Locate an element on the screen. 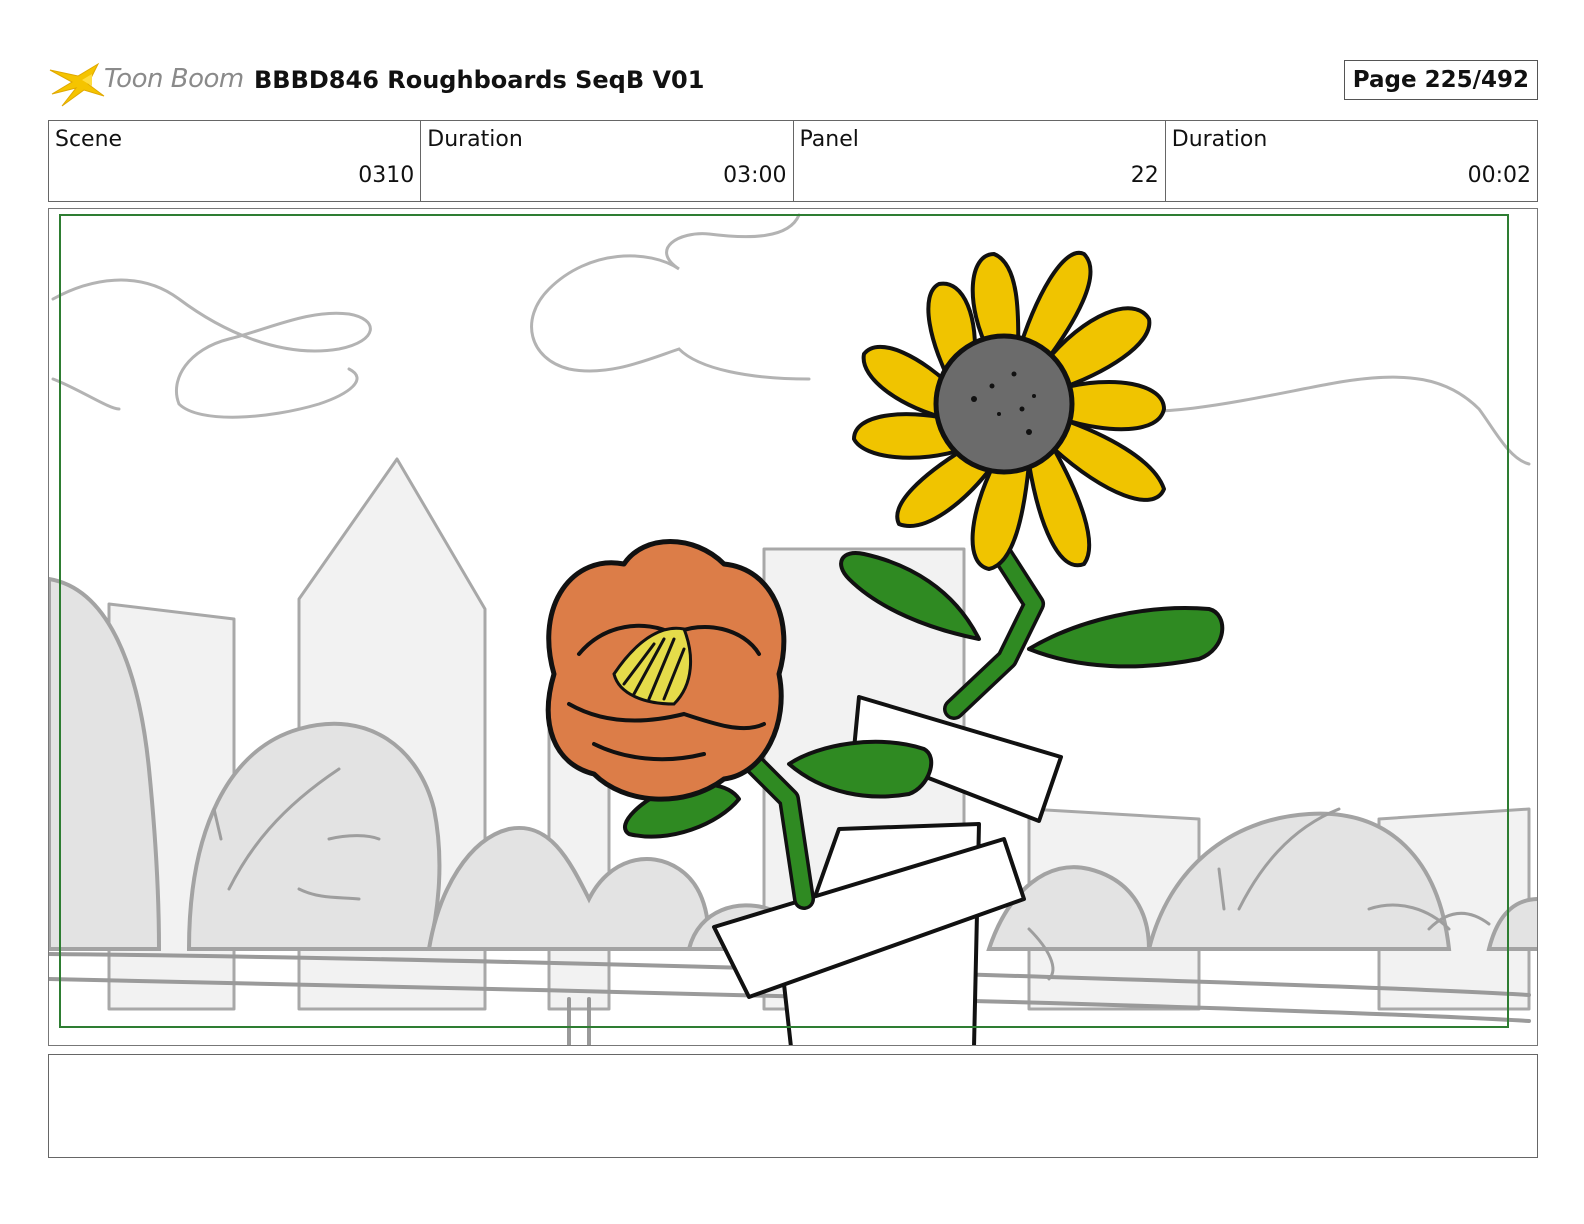 The height and width of the screenshot is (1224, 1584). logo-text: Toon Boom is located at coordinates (174, 79).